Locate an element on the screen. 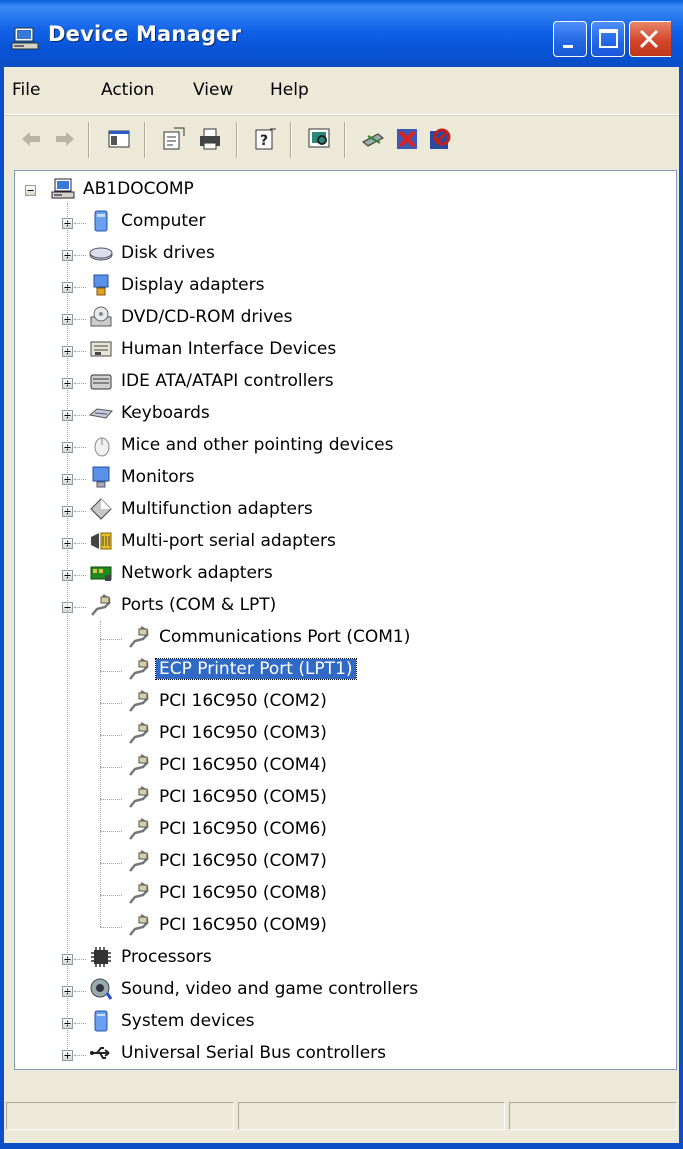 Image resolution: width=683 pixels, height=1149 pixels. tree-category: Computer is located at coordinates (163, 221).